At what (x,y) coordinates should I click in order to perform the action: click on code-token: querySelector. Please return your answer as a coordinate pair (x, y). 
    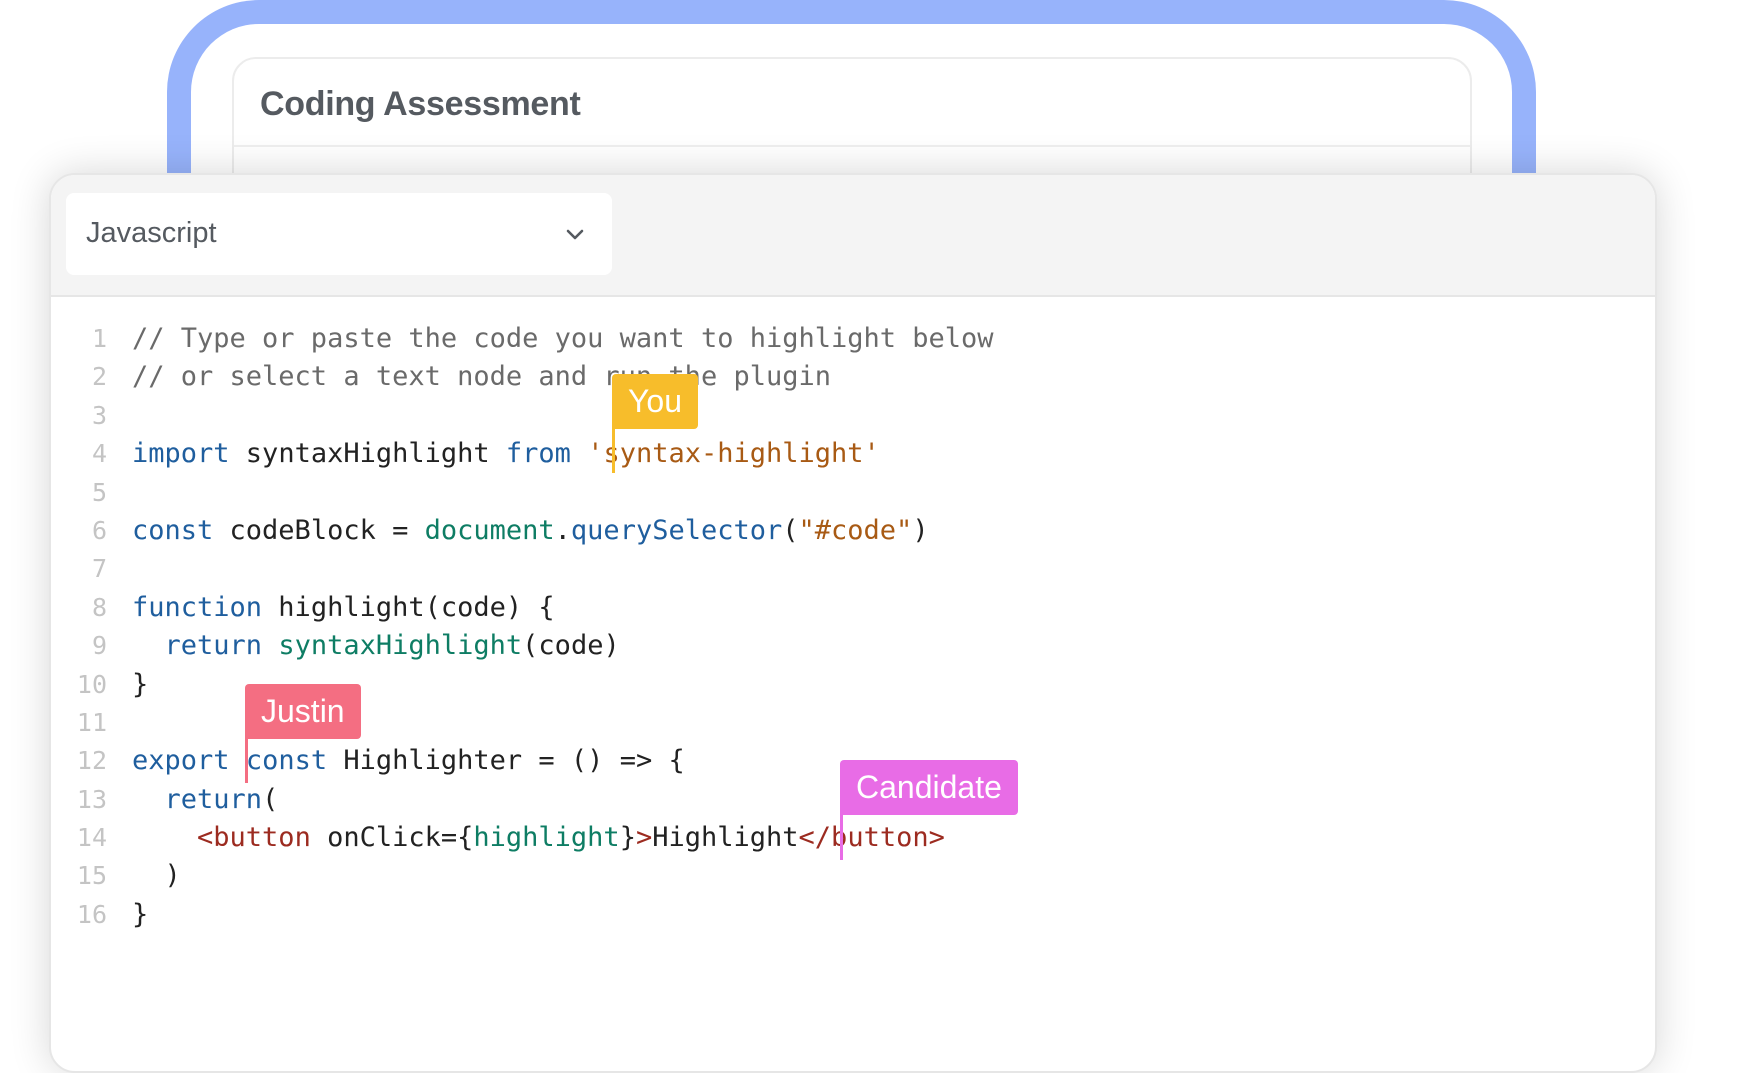
    Looking at the image, I should click on (676, 530).